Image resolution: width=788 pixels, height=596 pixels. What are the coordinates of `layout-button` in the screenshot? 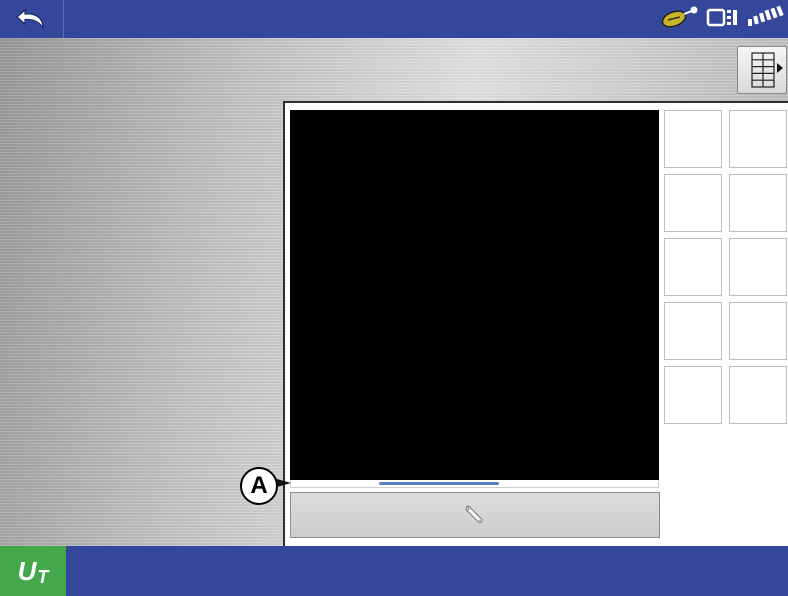 It's located at (762, 70).